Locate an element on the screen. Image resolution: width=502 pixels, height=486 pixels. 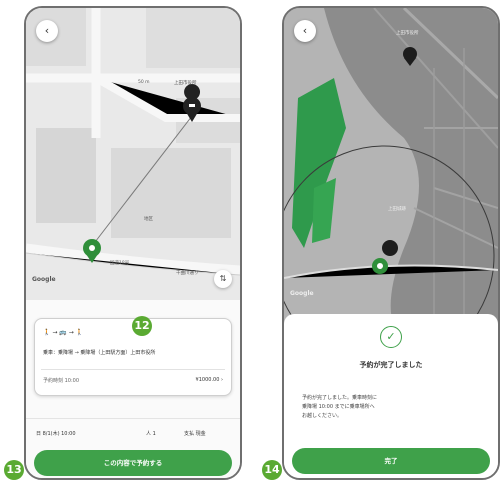
check-icon: ✓ is located at coordinates (391, 337).